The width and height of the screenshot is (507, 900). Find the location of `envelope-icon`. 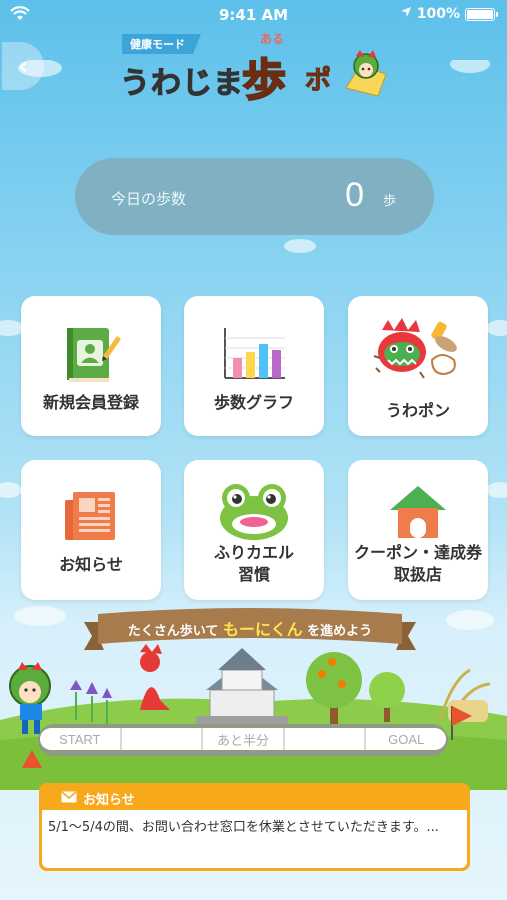

envelope-icon is located at coordinates (69, 798).